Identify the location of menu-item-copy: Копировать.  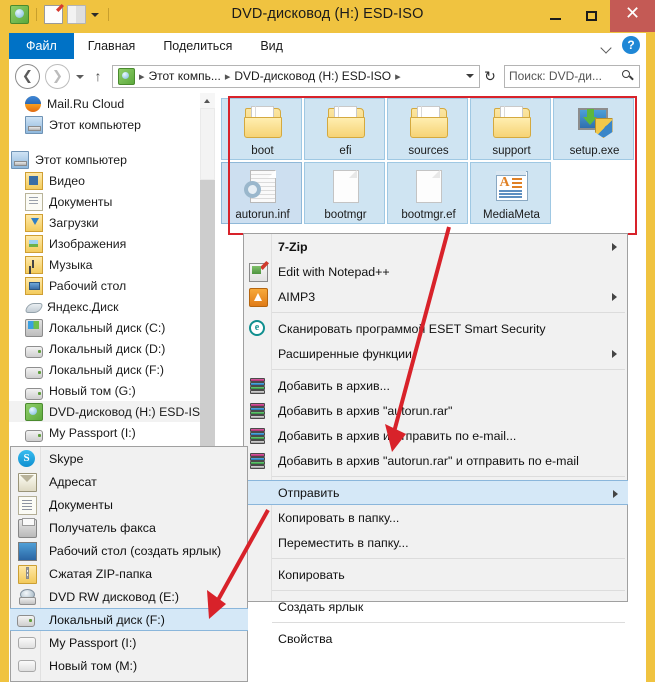
(435, 574).